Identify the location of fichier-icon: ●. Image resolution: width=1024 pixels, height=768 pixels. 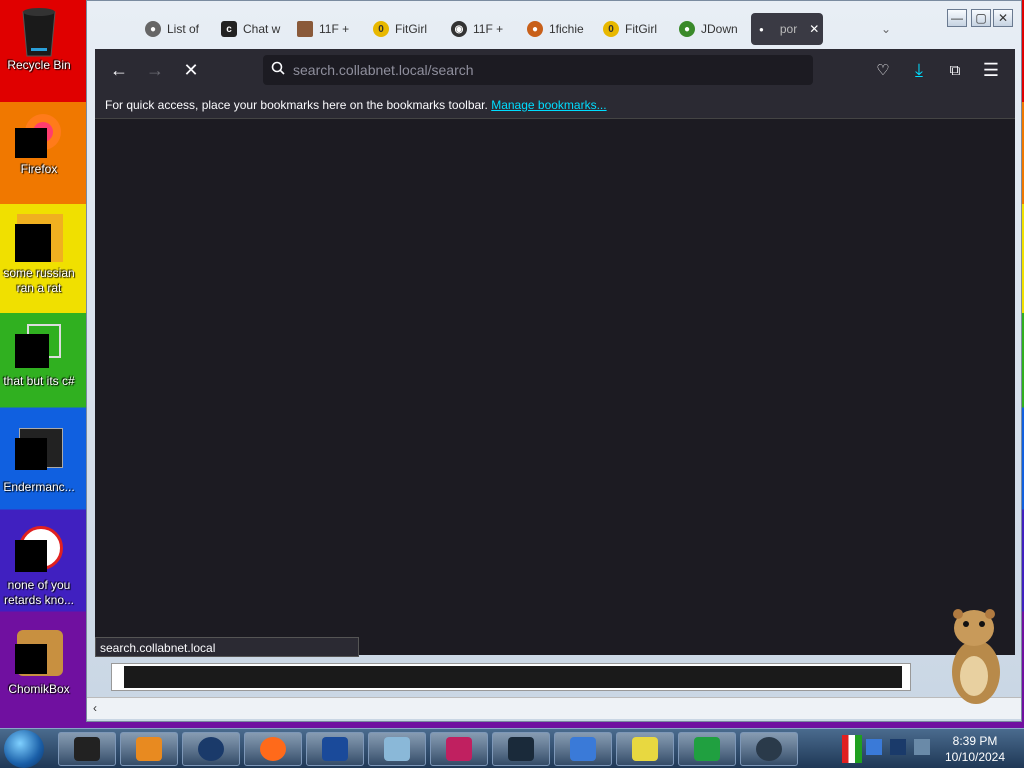
(535, 29).